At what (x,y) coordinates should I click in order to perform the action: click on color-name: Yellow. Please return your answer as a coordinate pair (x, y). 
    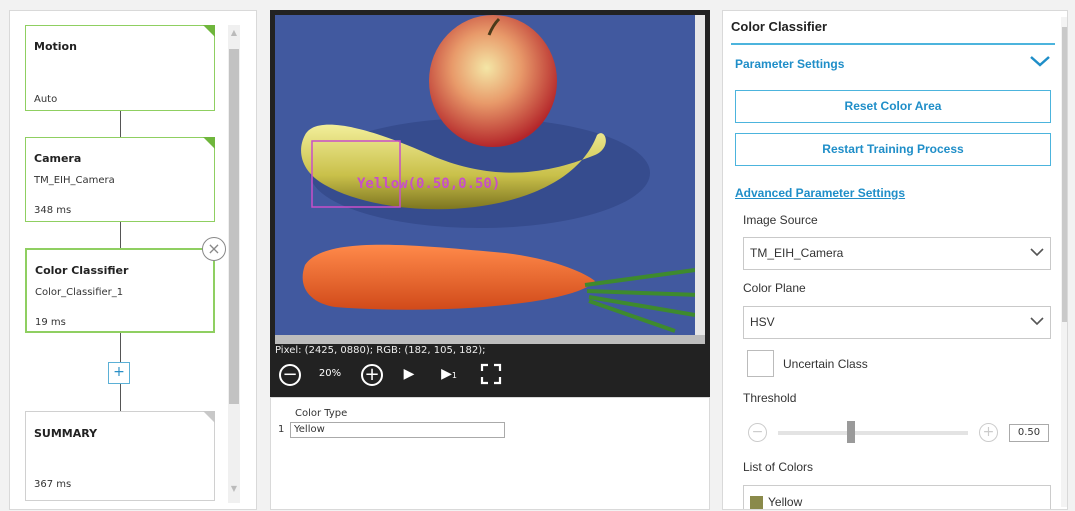
    Looking at the image, I should click on (785, 502).